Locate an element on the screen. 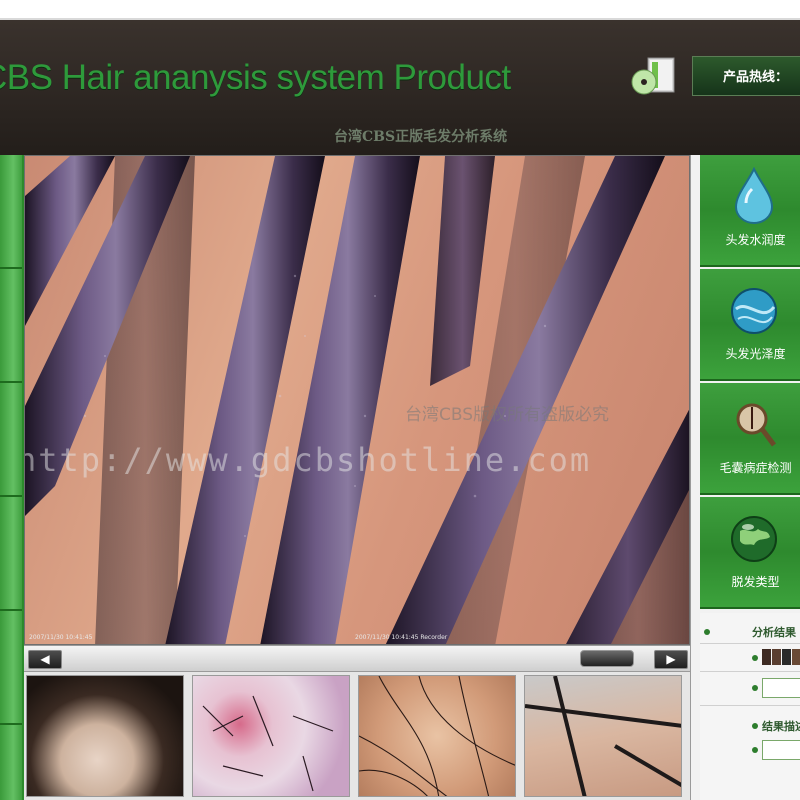 This screenshot has height=800, width=800. magnifier-follicle-icon is located at coordinates (756, 425).